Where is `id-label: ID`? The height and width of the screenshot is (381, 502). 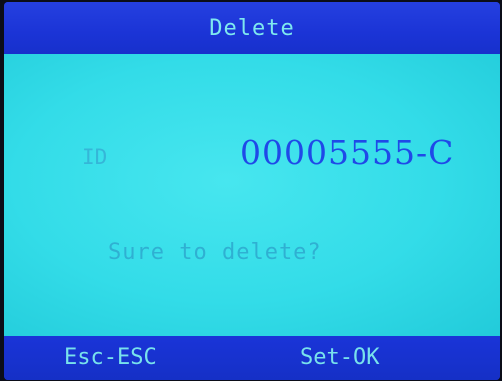 id-label: ID is located at coordinates (95, 157).